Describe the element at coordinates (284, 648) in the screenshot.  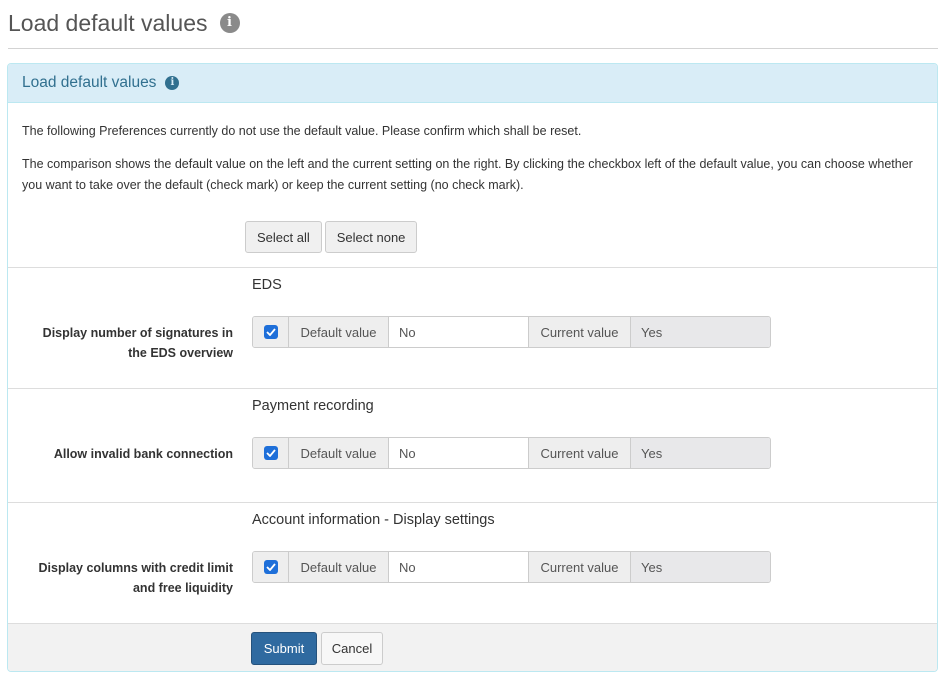
I see `submit-button: Submit` at that location.